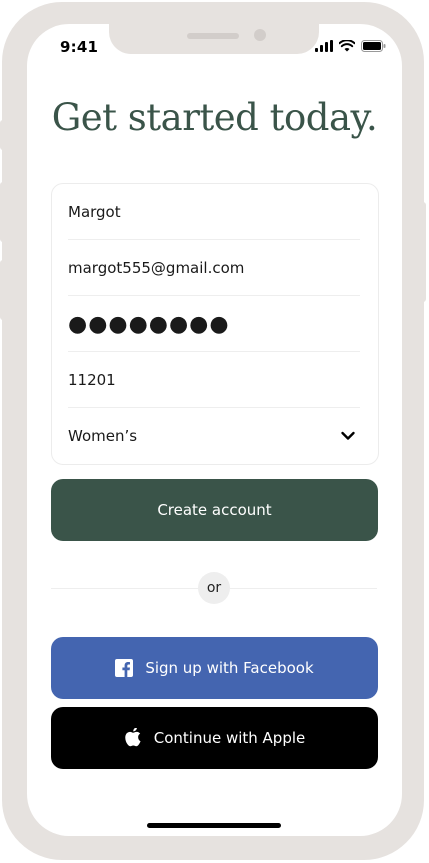 Image resolution: width=429 pixels, height=863 pixels. I want to click on create-account-button: Create account, so click(214, 510).